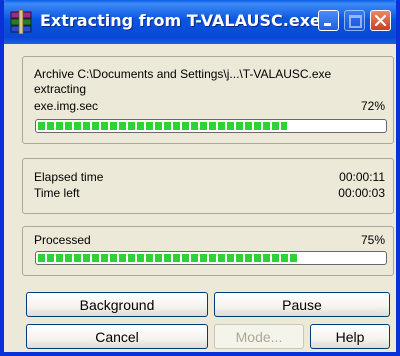 The width and height of the screenshot is (400, 356). What do you see at coordinates (372, 240) in the screenshot?
I see `processed-percent: 75%` at bounding box center [372, 240].